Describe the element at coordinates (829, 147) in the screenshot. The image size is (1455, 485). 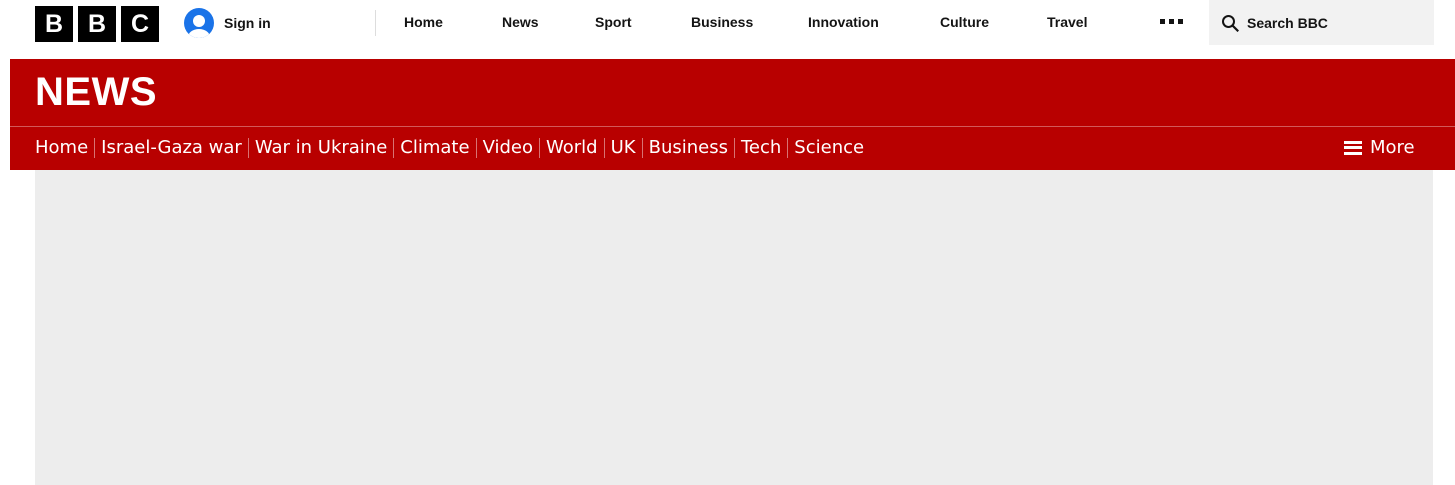
I see `subnav-item-science: Science` at that location.